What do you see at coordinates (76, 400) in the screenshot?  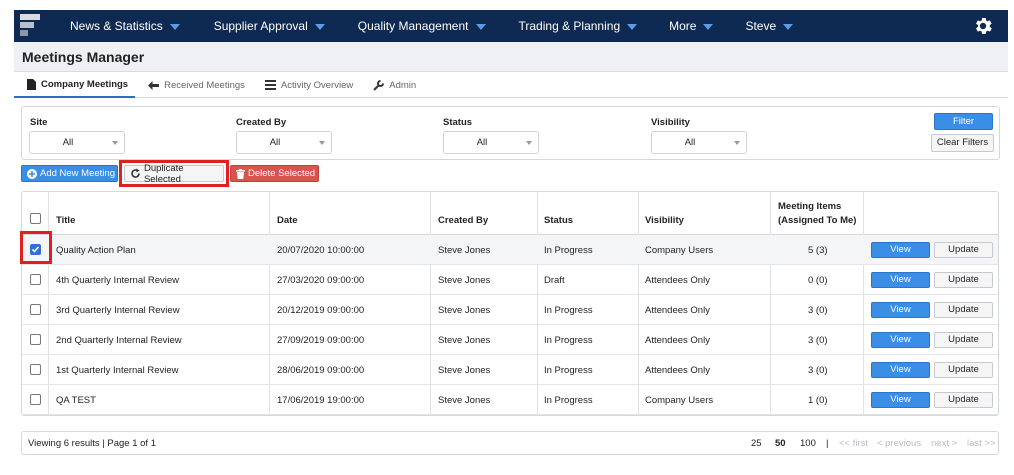 I see `cell-title: QA TEST` at bounding box center [76, 400].